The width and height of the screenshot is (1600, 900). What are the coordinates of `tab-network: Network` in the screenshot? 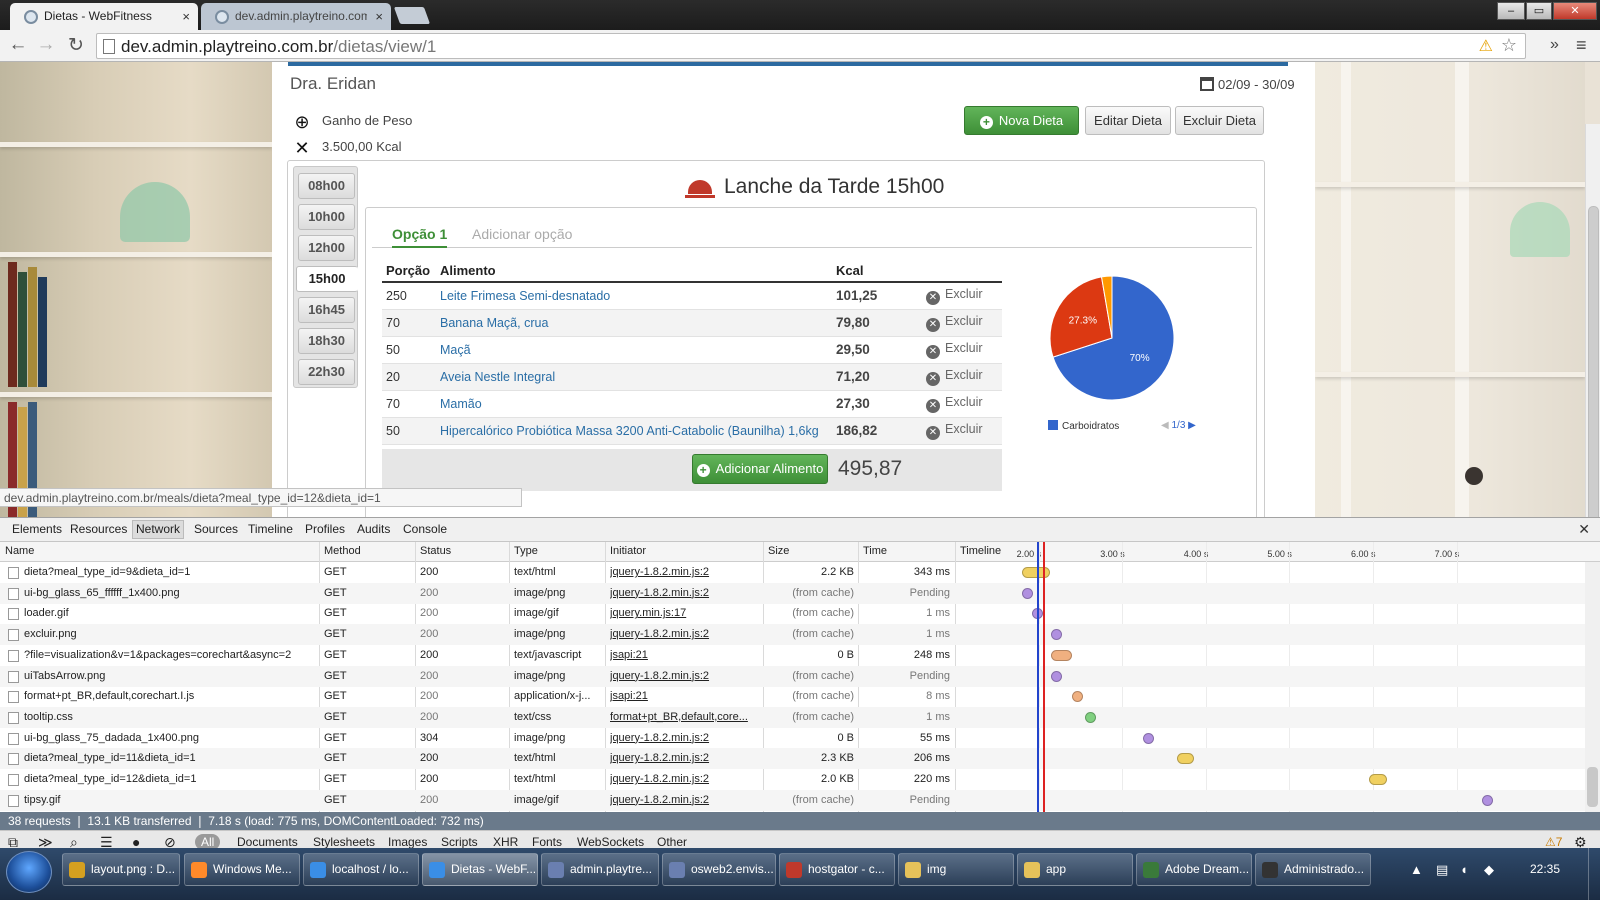 It's located at (158, 529).